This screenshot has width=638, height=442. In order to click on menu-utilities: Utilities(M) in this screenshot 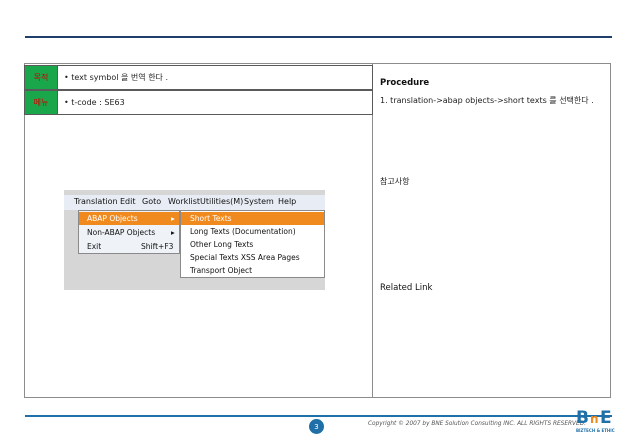, I will do `click(221, 201)`.